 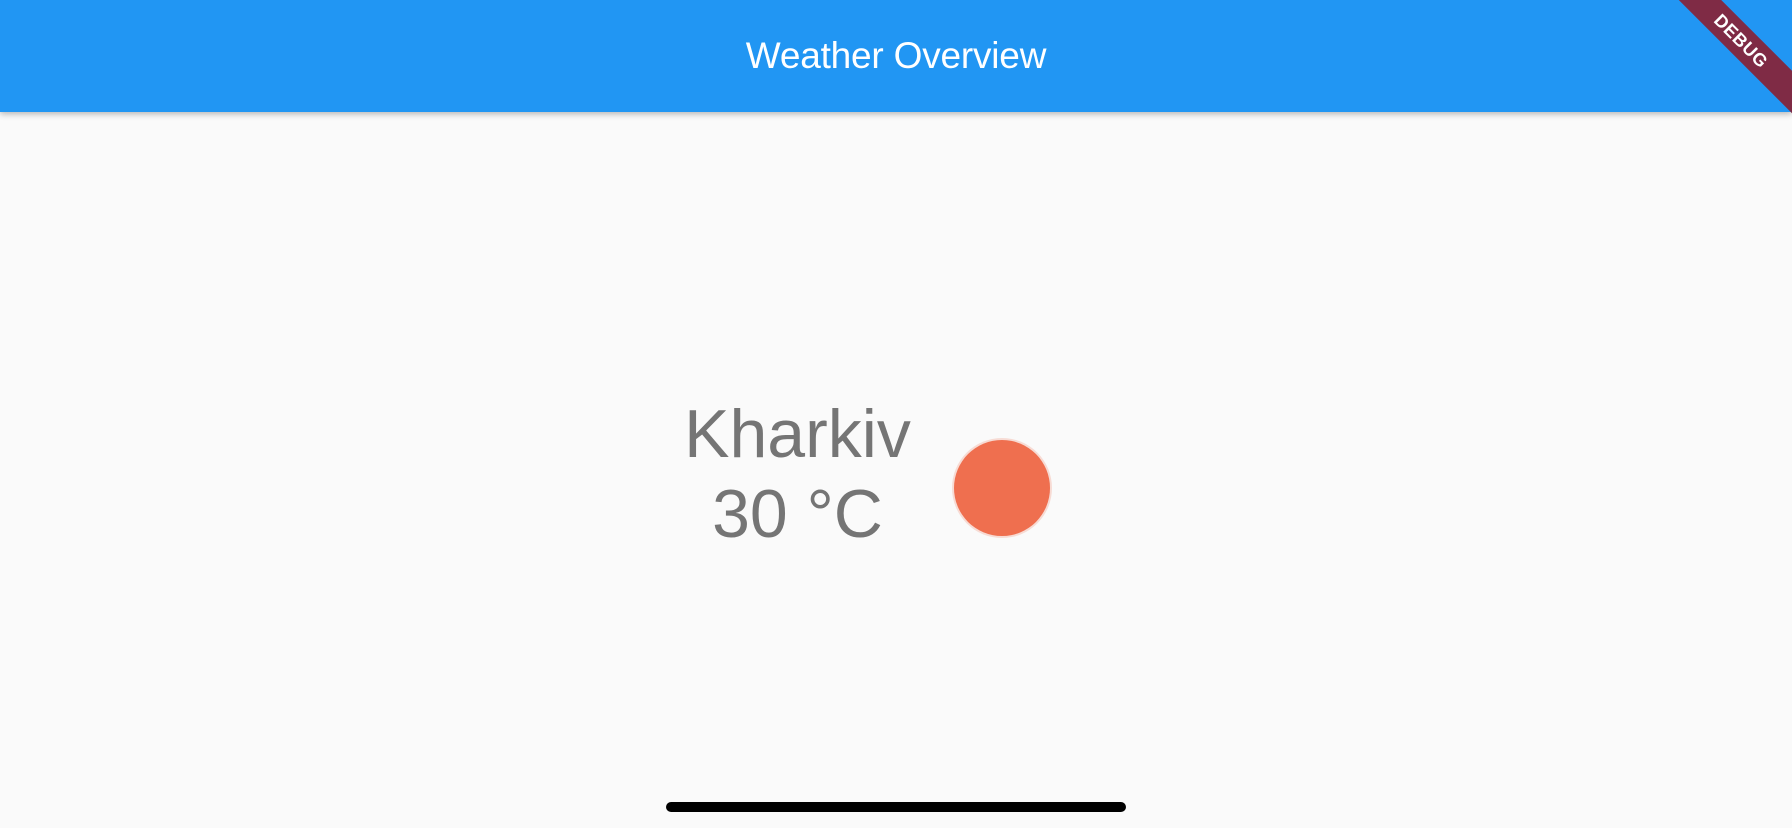 I want to click on debug-banner: DEBUG, so click(x=1727, y=65).